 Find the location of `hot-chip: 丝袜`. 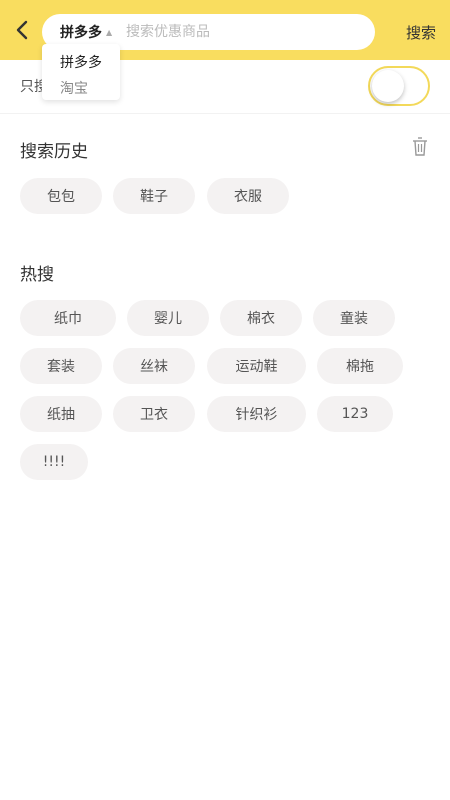

hot-chip: 丝袜 is located at coordinates (154, 366).